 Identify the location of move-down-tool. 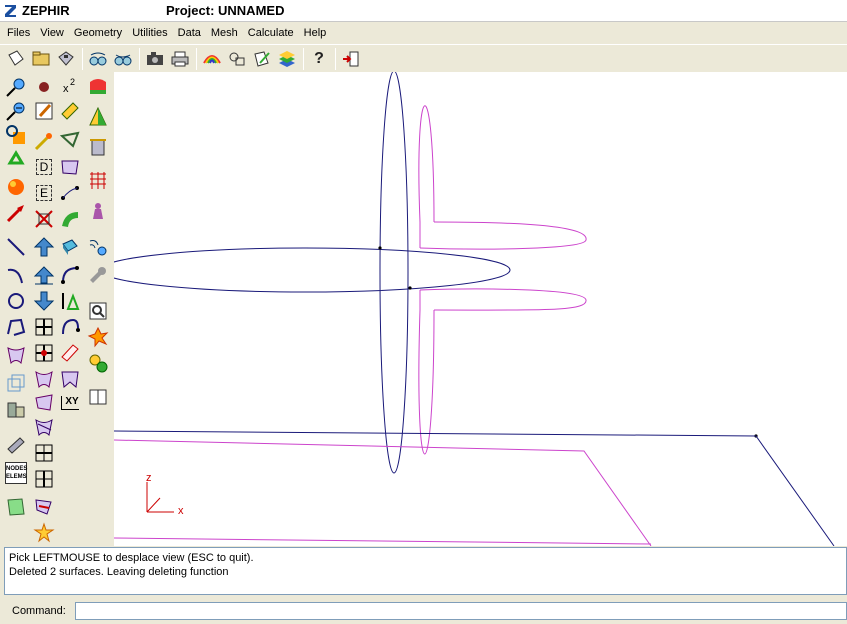
(44, 301).